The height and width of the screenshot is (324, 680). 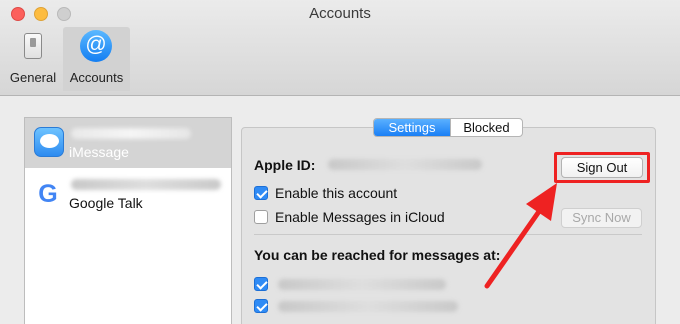 I want to click on segment-blocked: Blocked, so click(x=486, y=127).